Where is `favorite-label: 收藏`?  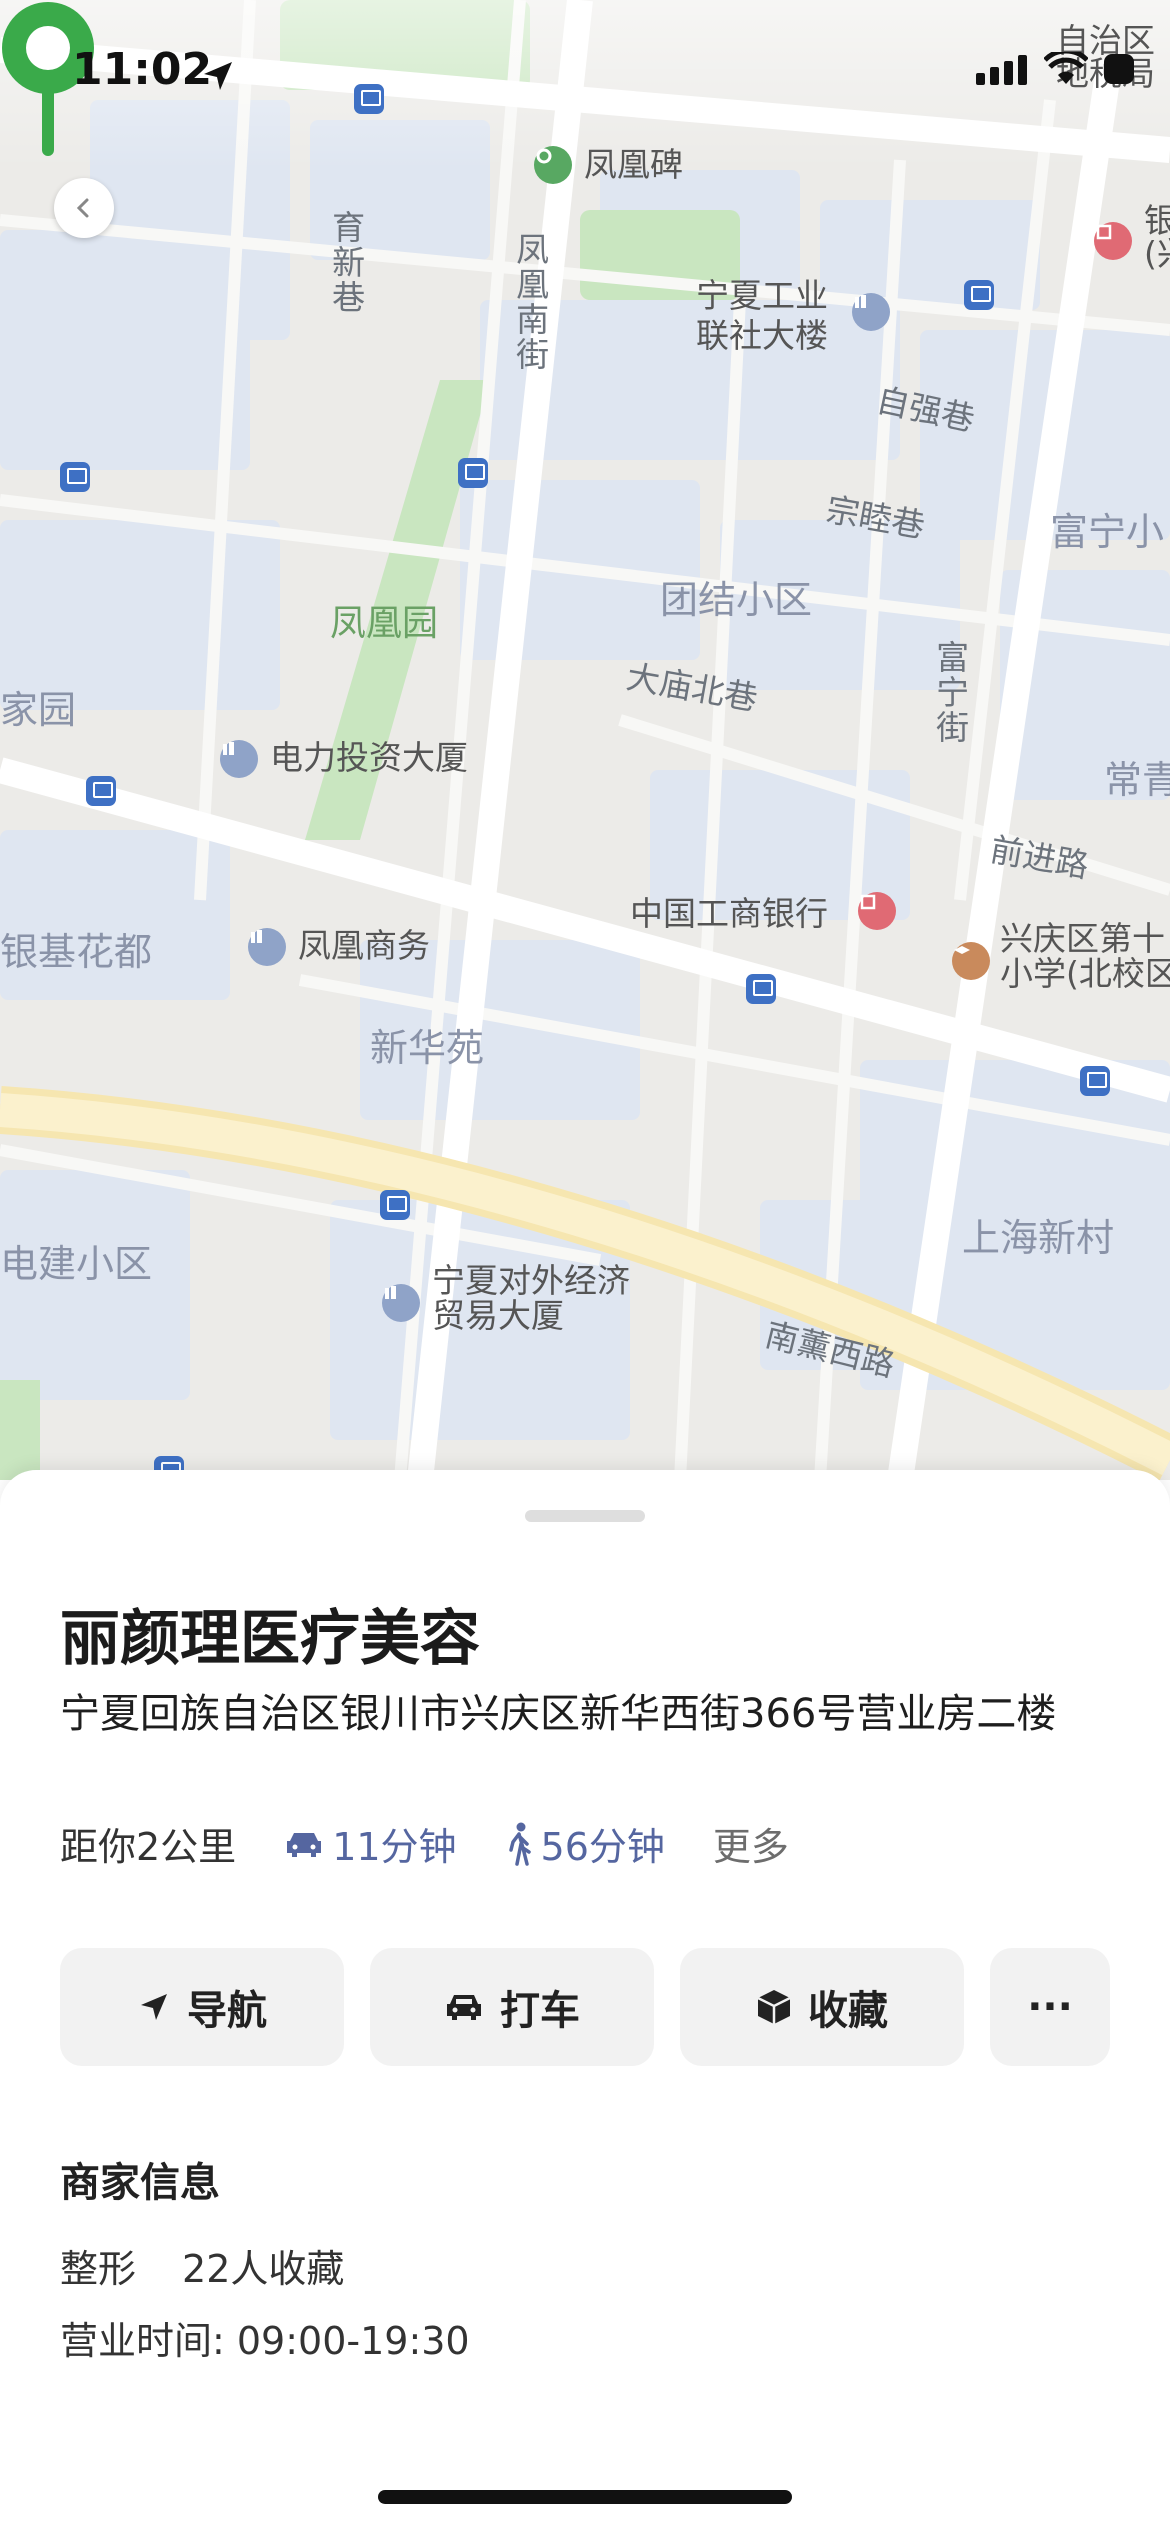 favorite-label: 收藏 is located at coordinates (848, 2011).